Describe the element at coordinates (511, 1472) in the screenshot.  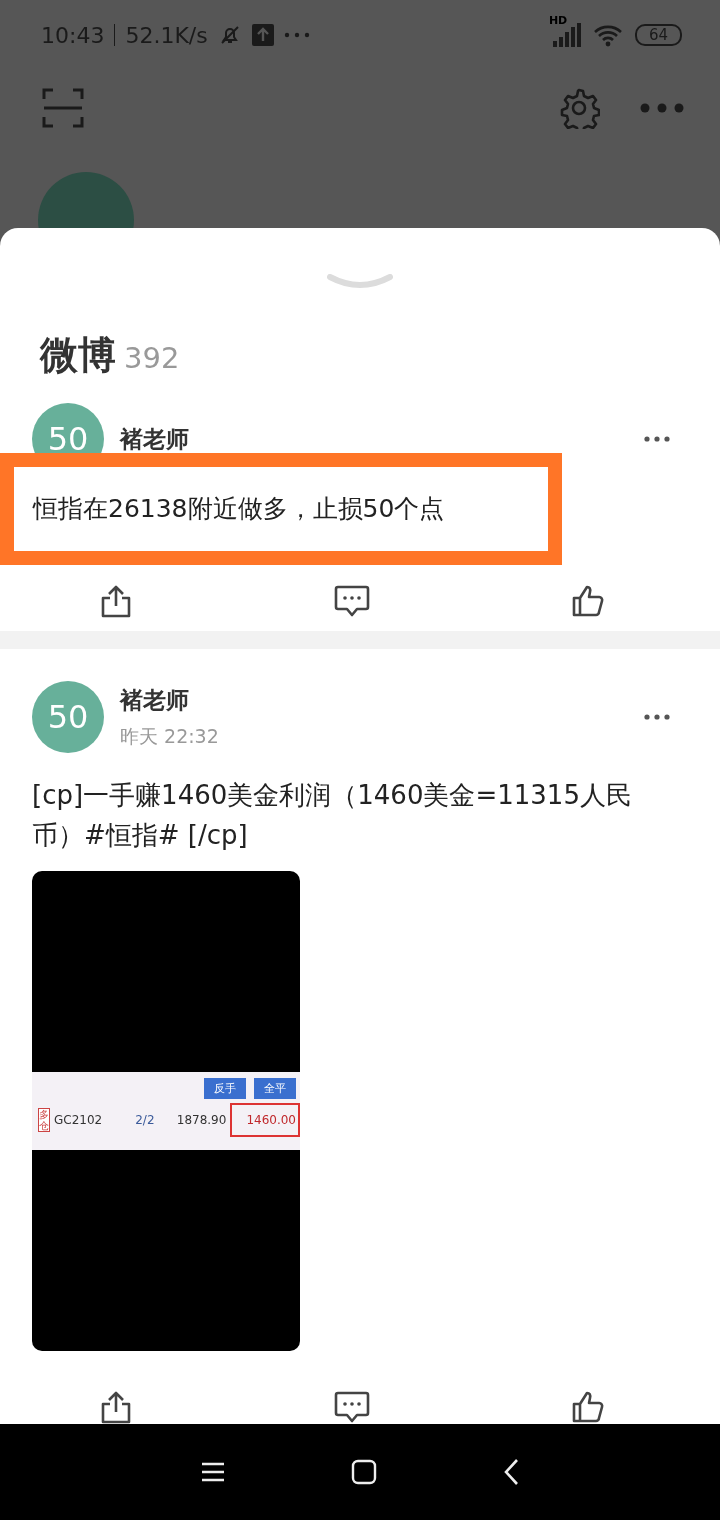
I see `back-icon` at that location.